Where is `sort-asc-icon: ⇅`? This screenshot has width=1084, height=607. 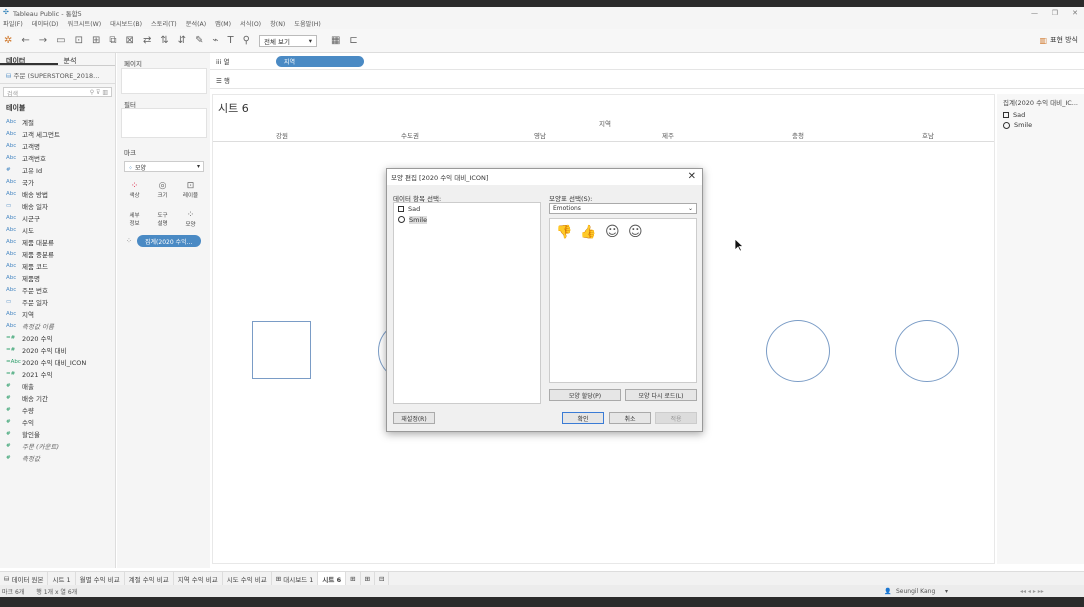 sort-asc-icon: ⇅ is located at coordinates (164, 41).